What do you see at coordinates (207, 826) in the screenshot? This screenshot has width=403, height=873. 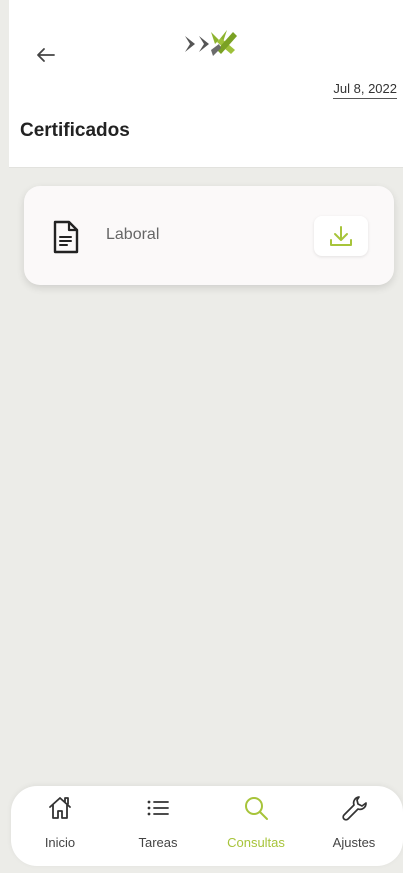 I see `bottom-nav: Inicio Tareas Consultas Ajustes` at bounding box center [207, 826].